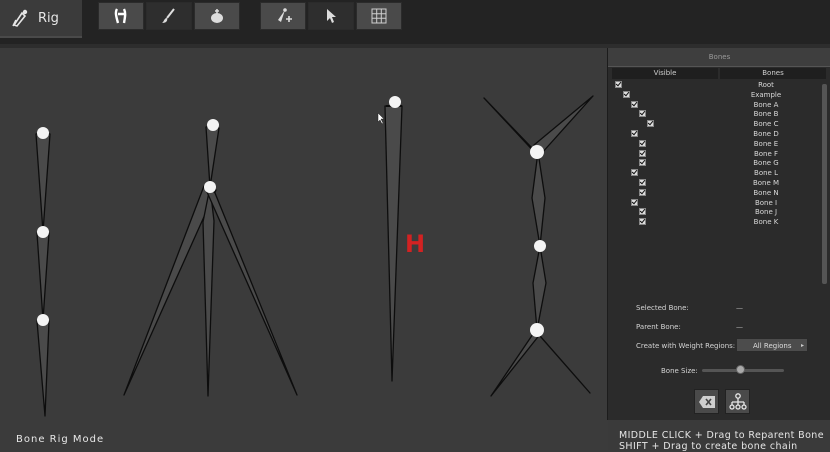  What do you see at coordinates (766, 193) in the screenshot?
I see `bone-name-label: Bone N` at bounding box center [766, 193].